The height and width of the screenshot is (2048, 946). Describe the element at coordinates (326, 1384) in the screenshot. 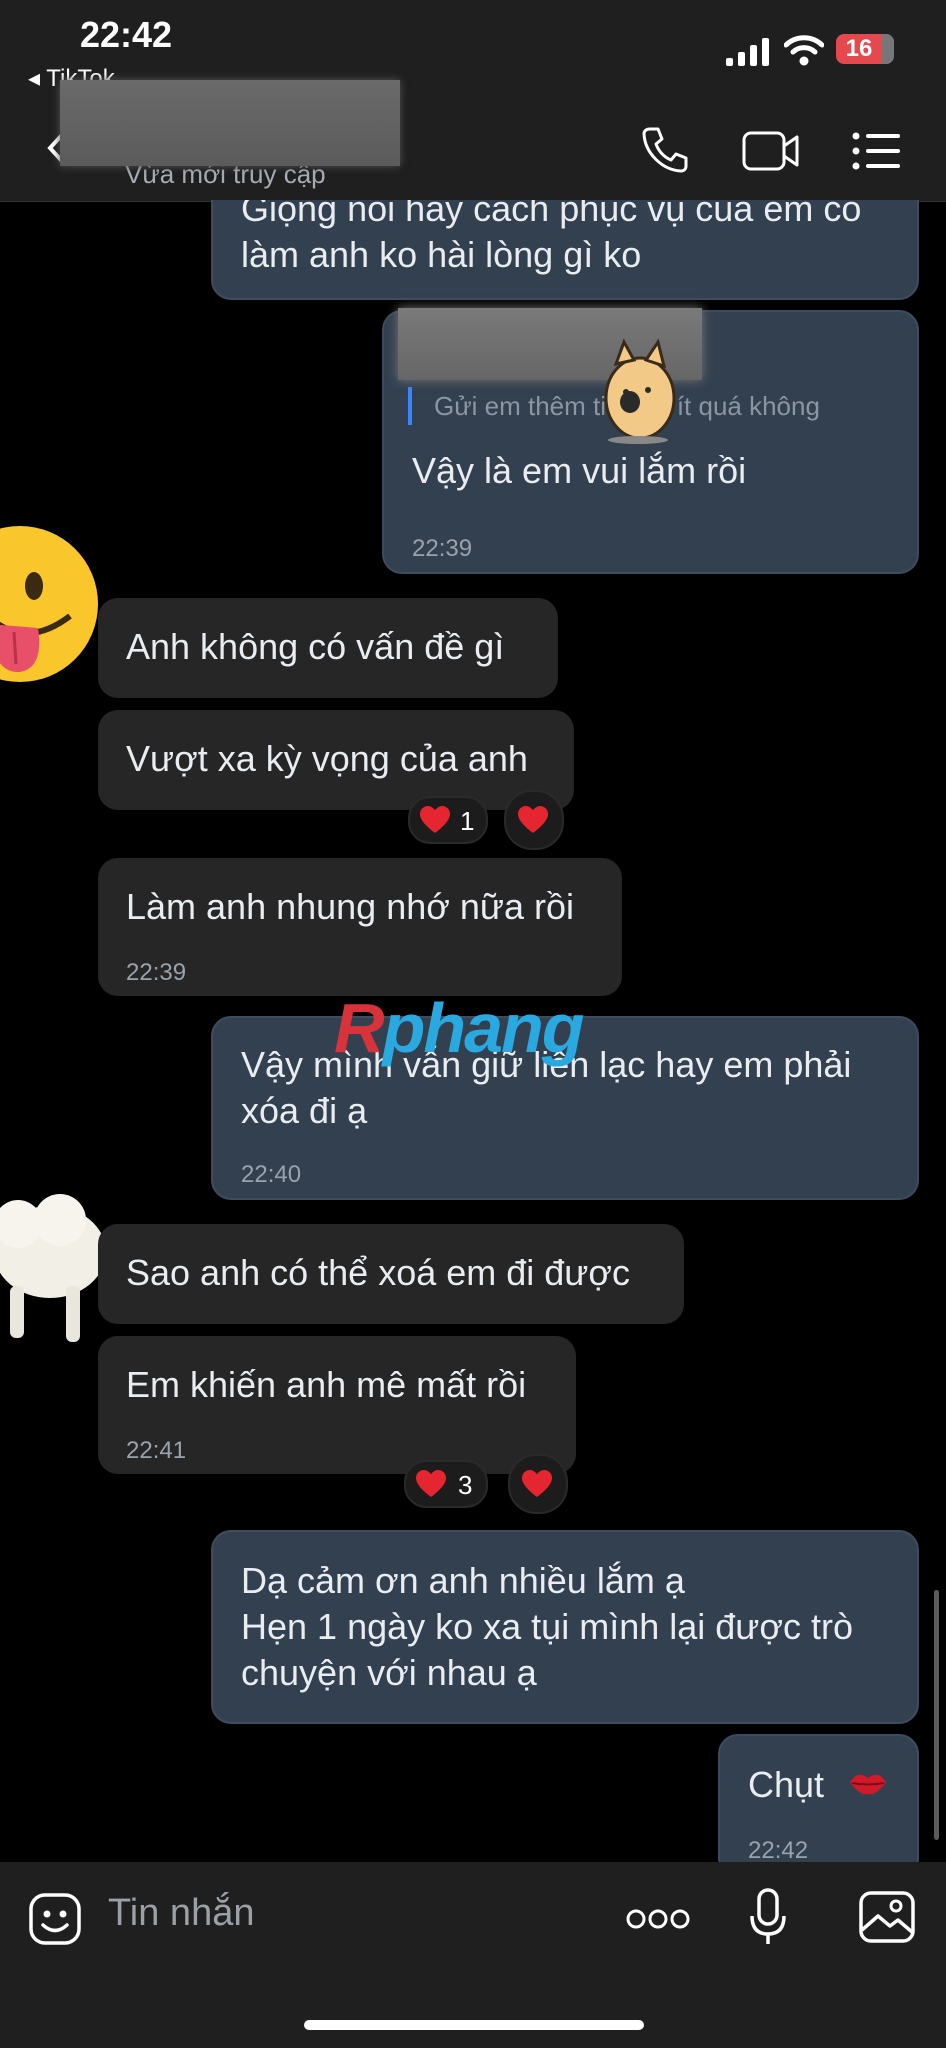

I see `message-text: Em khiến anh mê mất rồi` at that location.